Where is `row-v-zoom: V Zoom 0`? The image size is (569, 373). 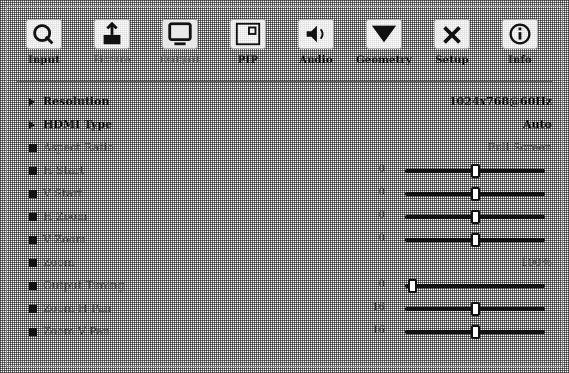 row-v-zoom: V Zoom 0 is located at coordinates (284, 240).